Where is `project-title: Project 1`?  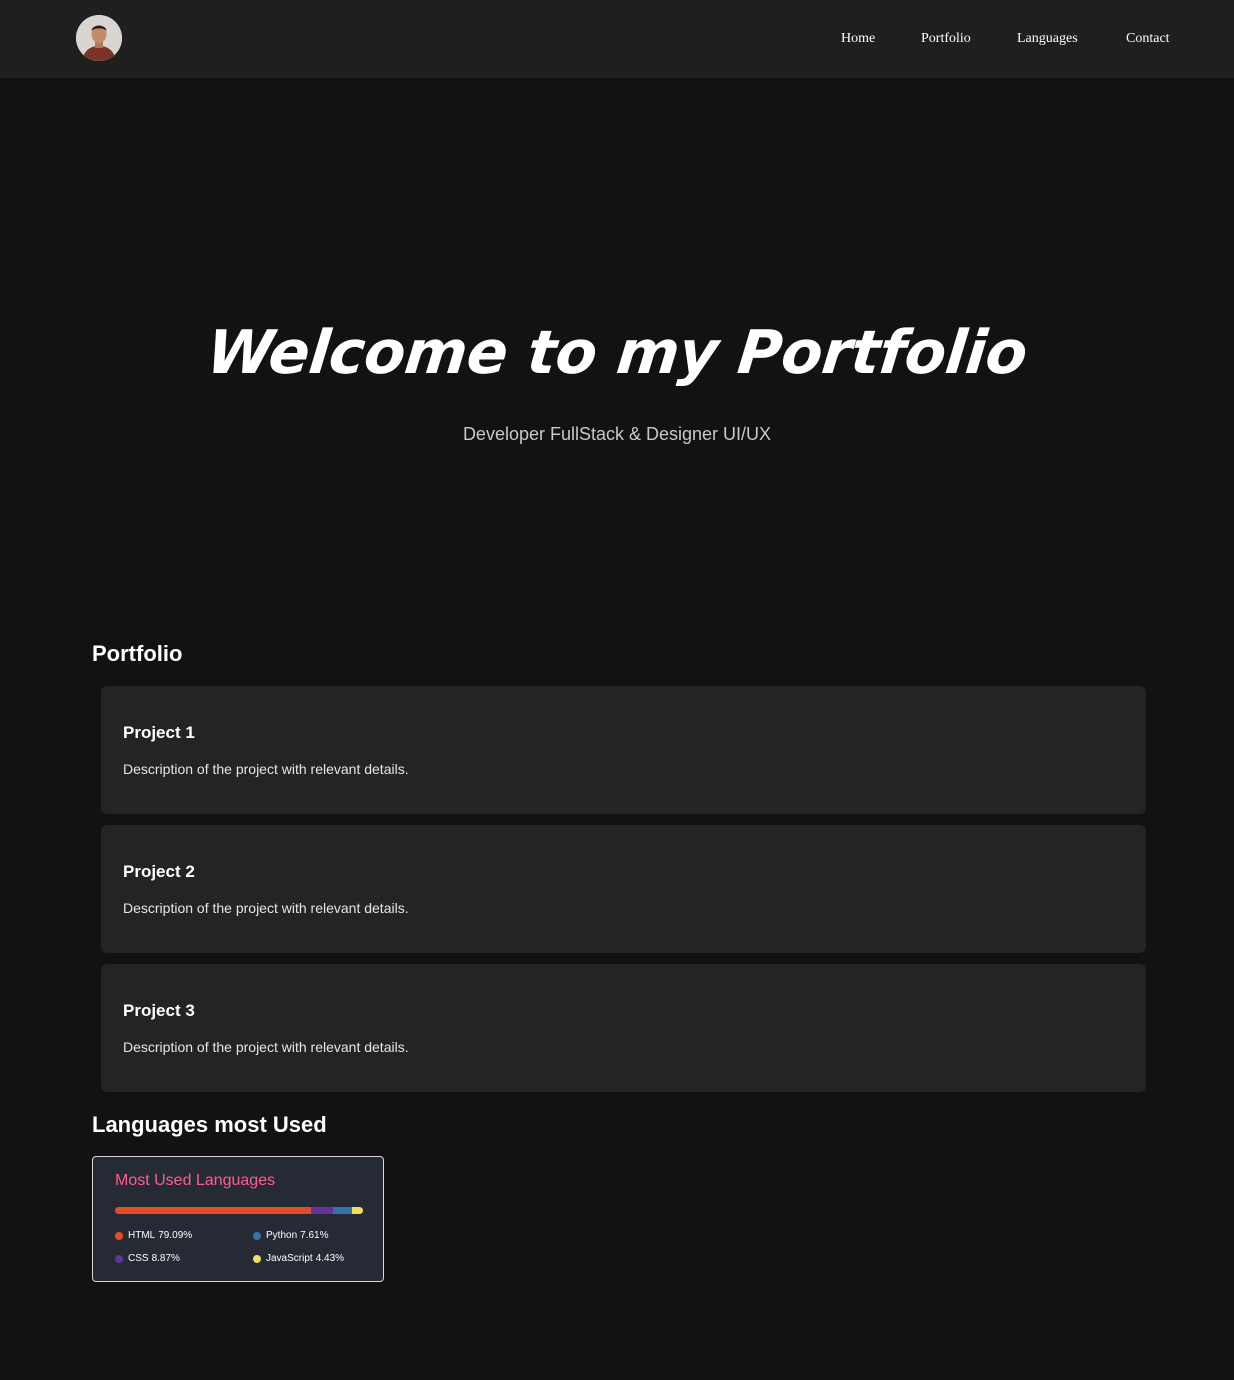
project-title: Project 1 is located at coordinates (159, 732).